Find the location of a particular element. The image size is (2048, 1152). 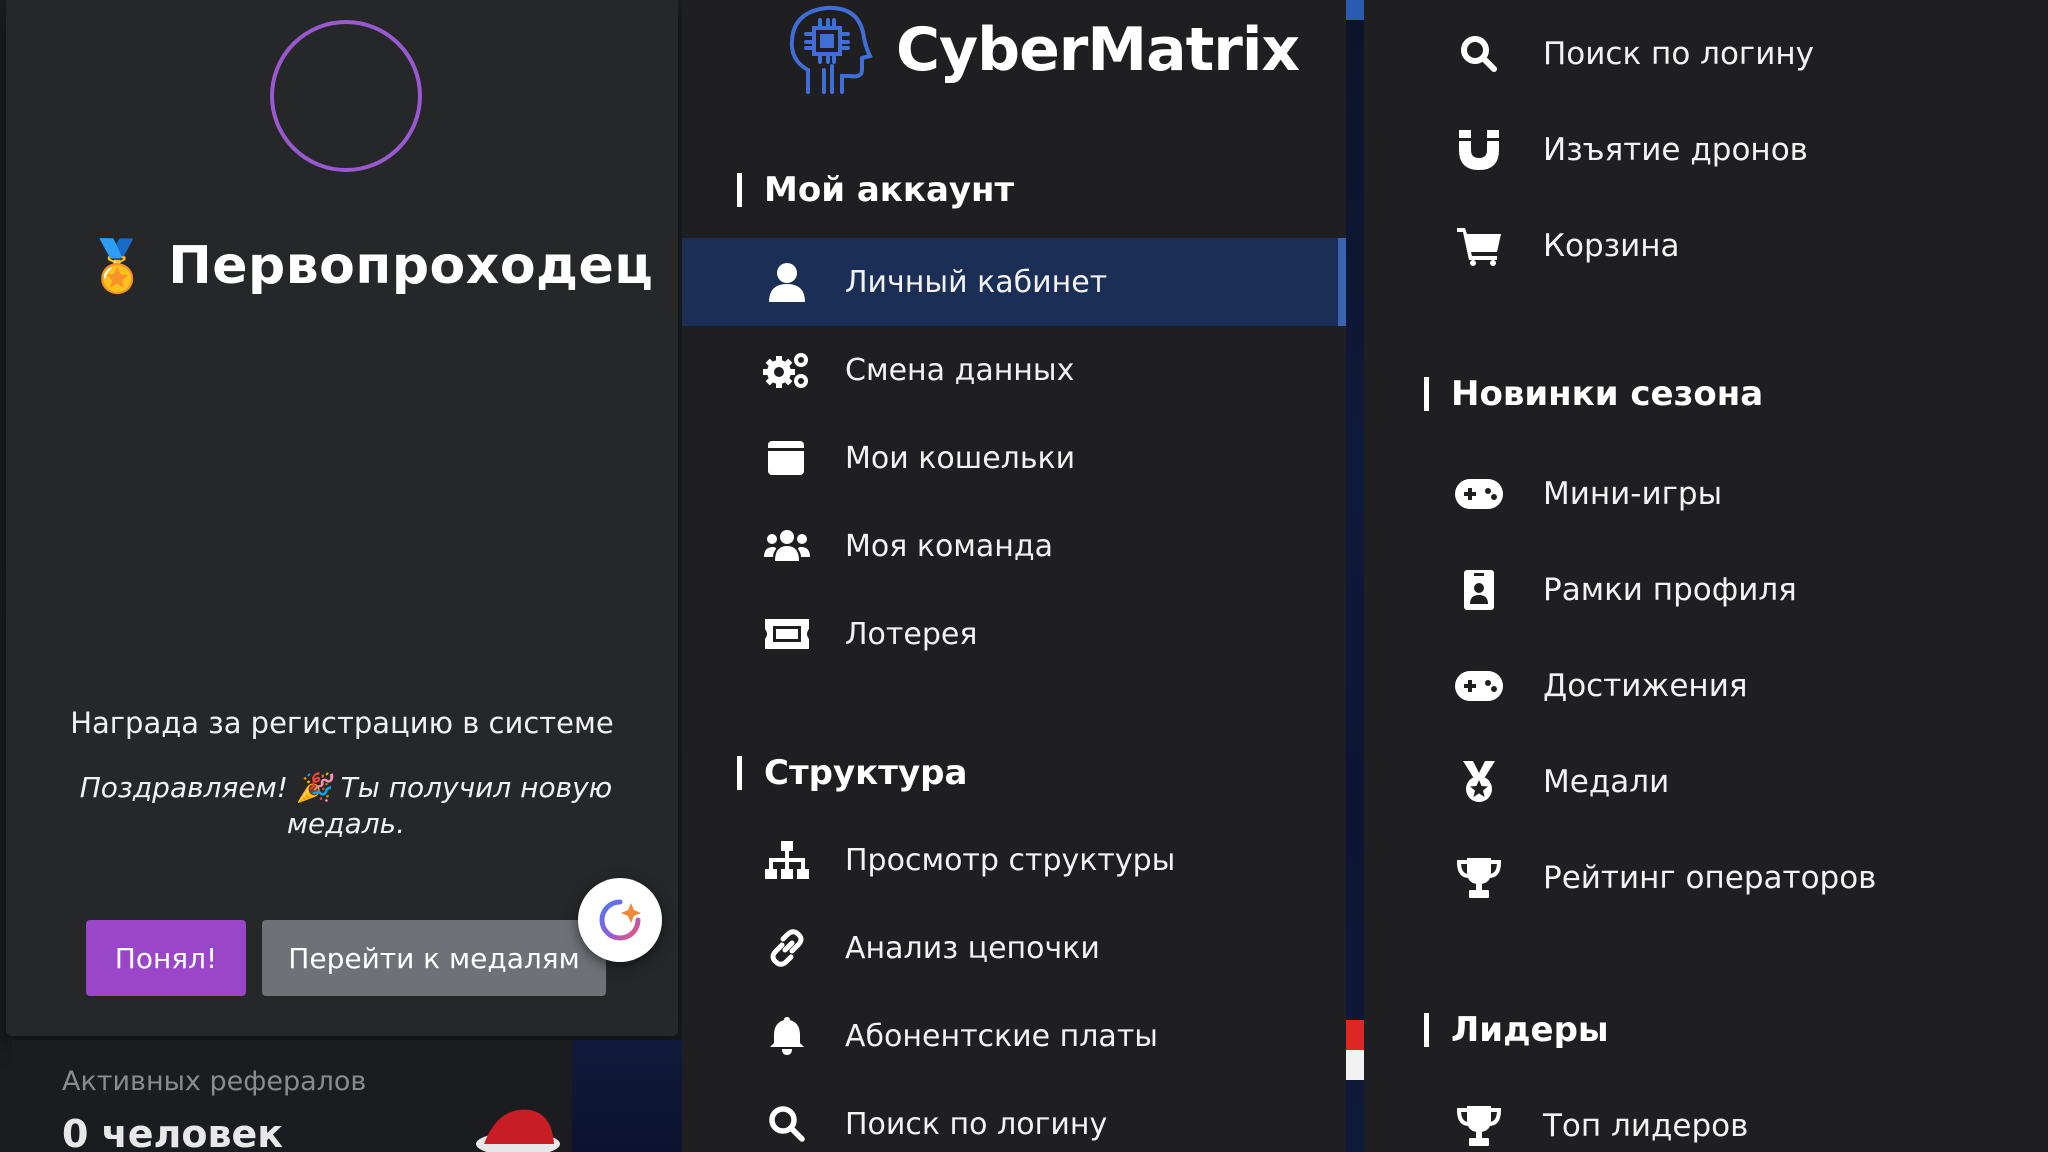

nav-item-label: Лотерея is located at coordinates (911, 634).